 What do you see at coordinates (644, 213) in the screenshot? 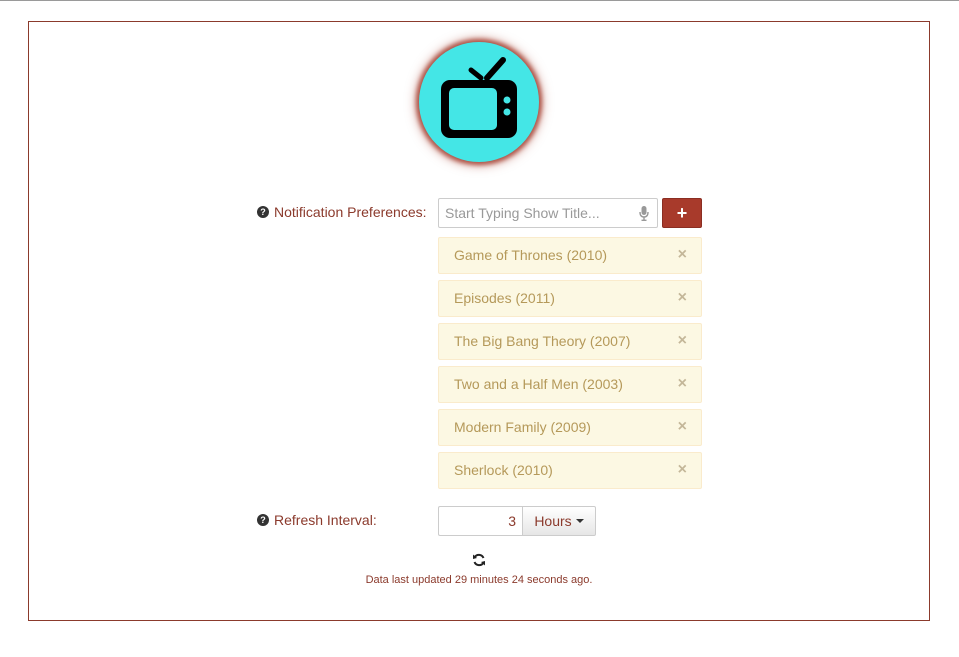
I see `microphone-icon` at bounding box center [644, 213].